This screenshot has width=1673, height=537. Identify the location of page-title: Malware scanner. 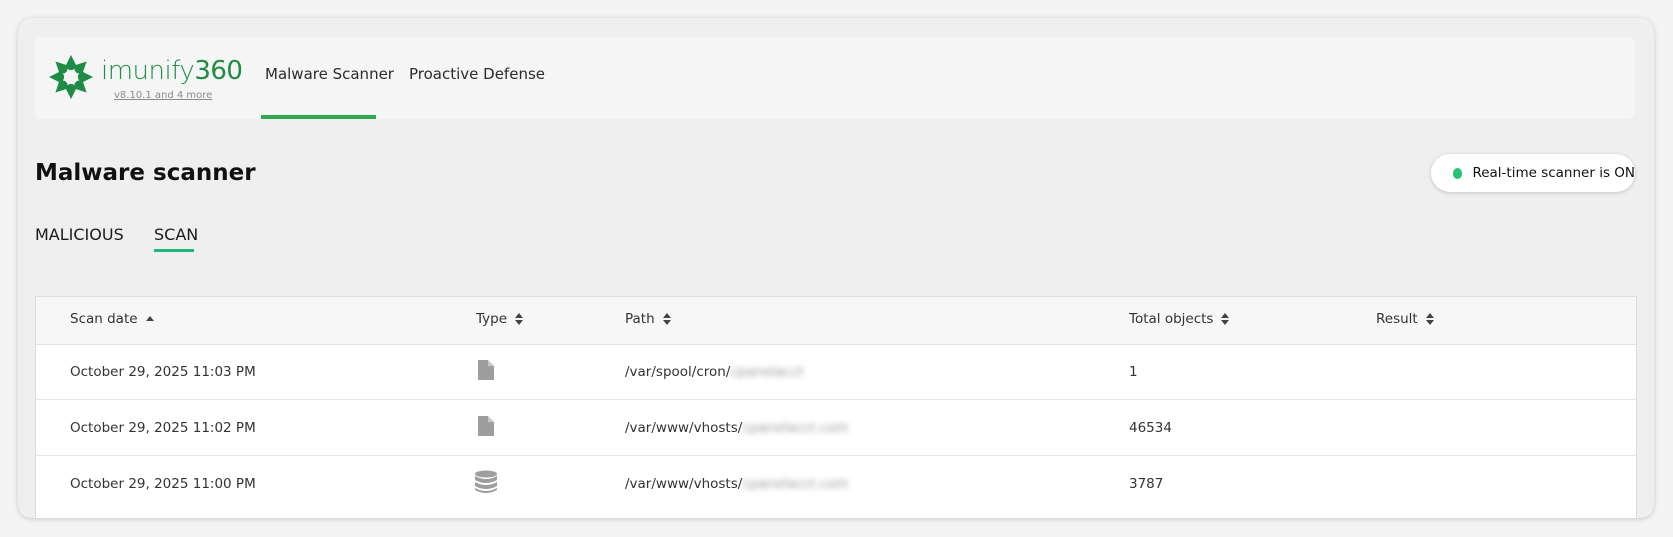
(145, 173).